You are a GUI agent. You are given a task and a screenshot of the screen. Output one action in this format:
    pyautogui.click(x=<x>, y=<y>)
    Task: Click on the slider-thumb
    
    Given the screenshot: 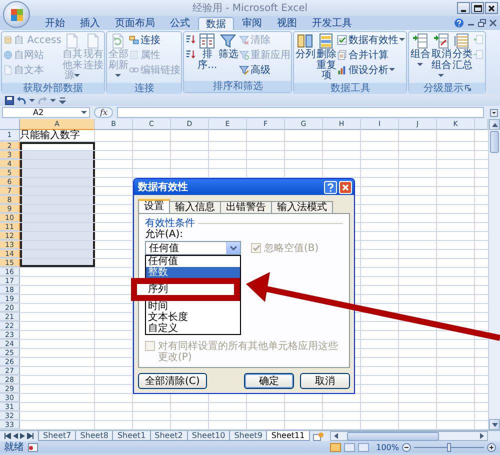 What is the action you would take?
    pyautogui.click(x=449, y=447)
    